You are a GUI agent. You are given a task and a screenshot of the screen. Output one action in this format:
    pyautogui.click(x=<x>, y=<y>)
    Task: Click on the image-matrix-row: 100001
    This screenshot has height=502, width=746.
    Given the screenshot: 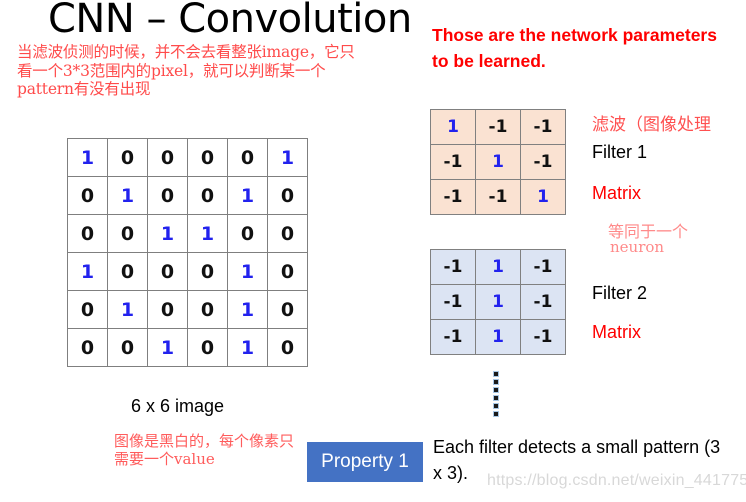 What is the action you would take?
    pyautogui.click(x=187, y=157)
    